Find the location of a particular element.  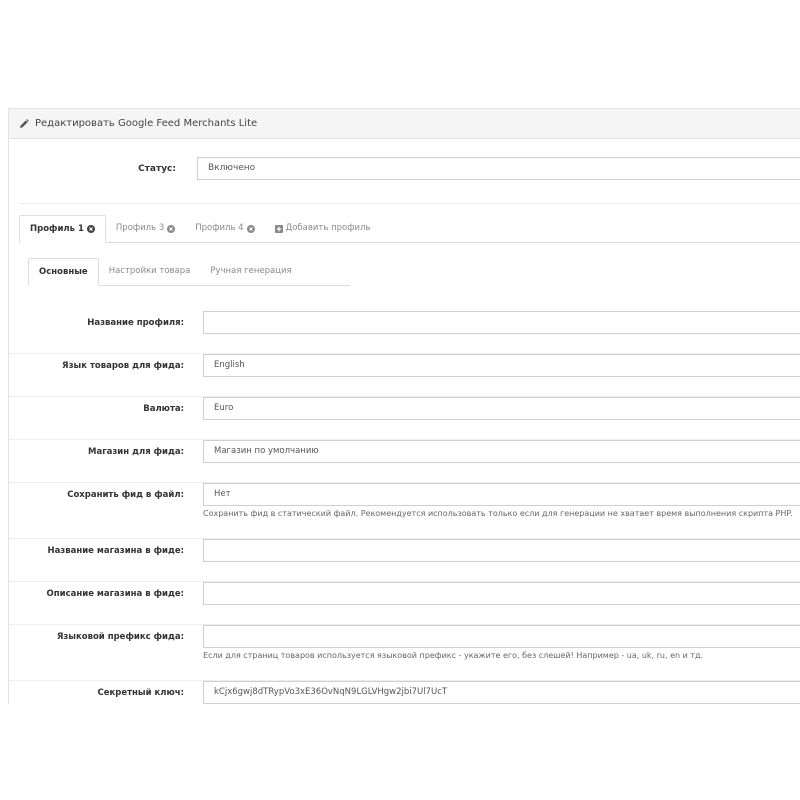

field-label: Магазин для фида: is located at coordinates (136, 452).